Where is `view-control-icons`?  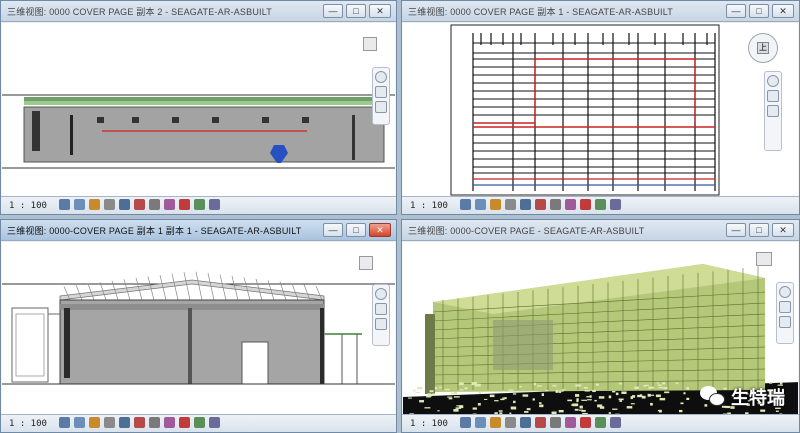 view-control-icons is located at coordinates (542, 424).